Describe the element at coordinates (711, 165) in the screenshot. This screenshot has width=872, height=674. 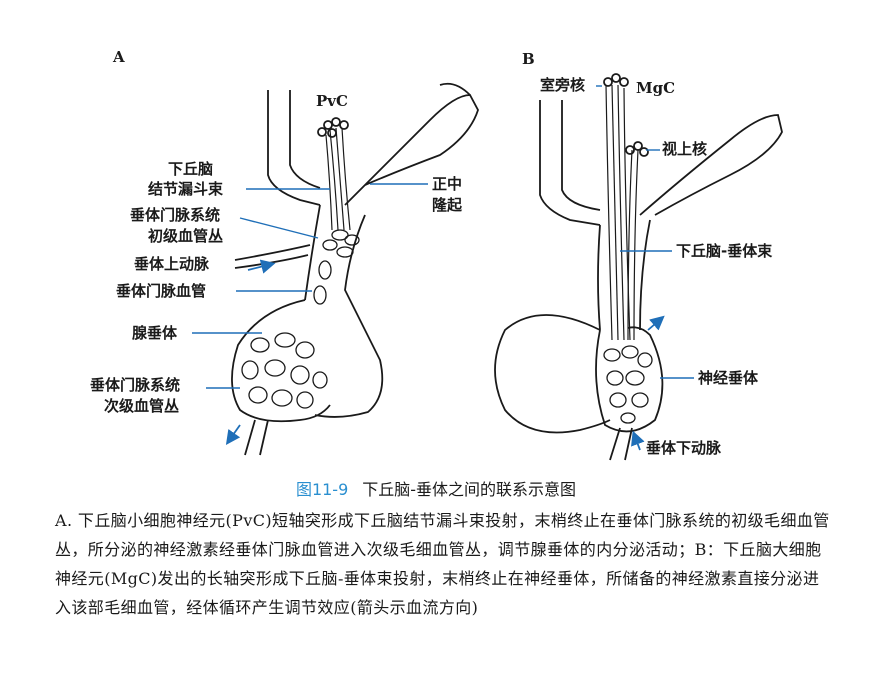
I see `b-third-ventricle` at that location.